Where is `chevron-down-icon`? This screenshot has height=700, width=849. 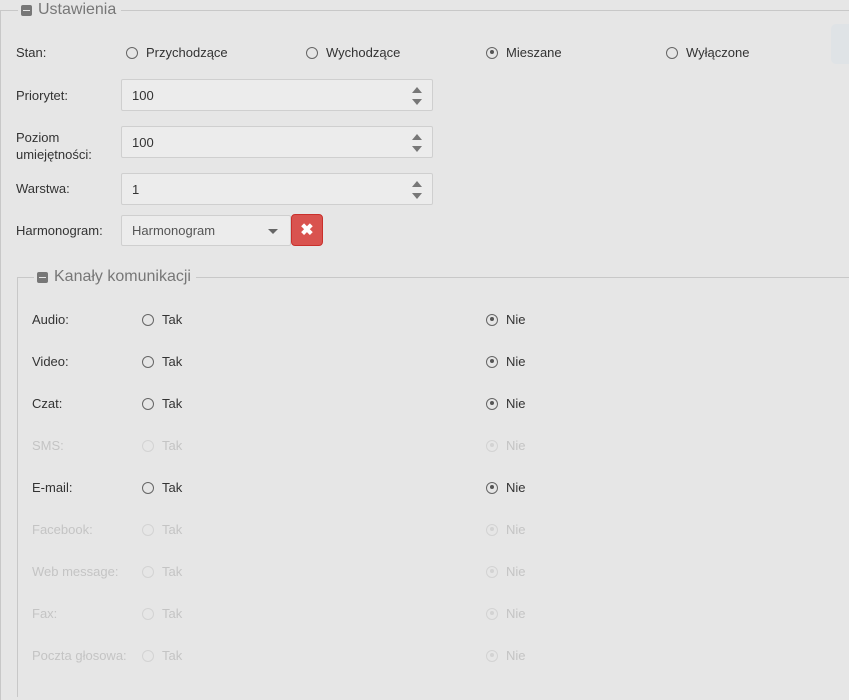 chevron-down-icon is located at coordinates (273, 231).